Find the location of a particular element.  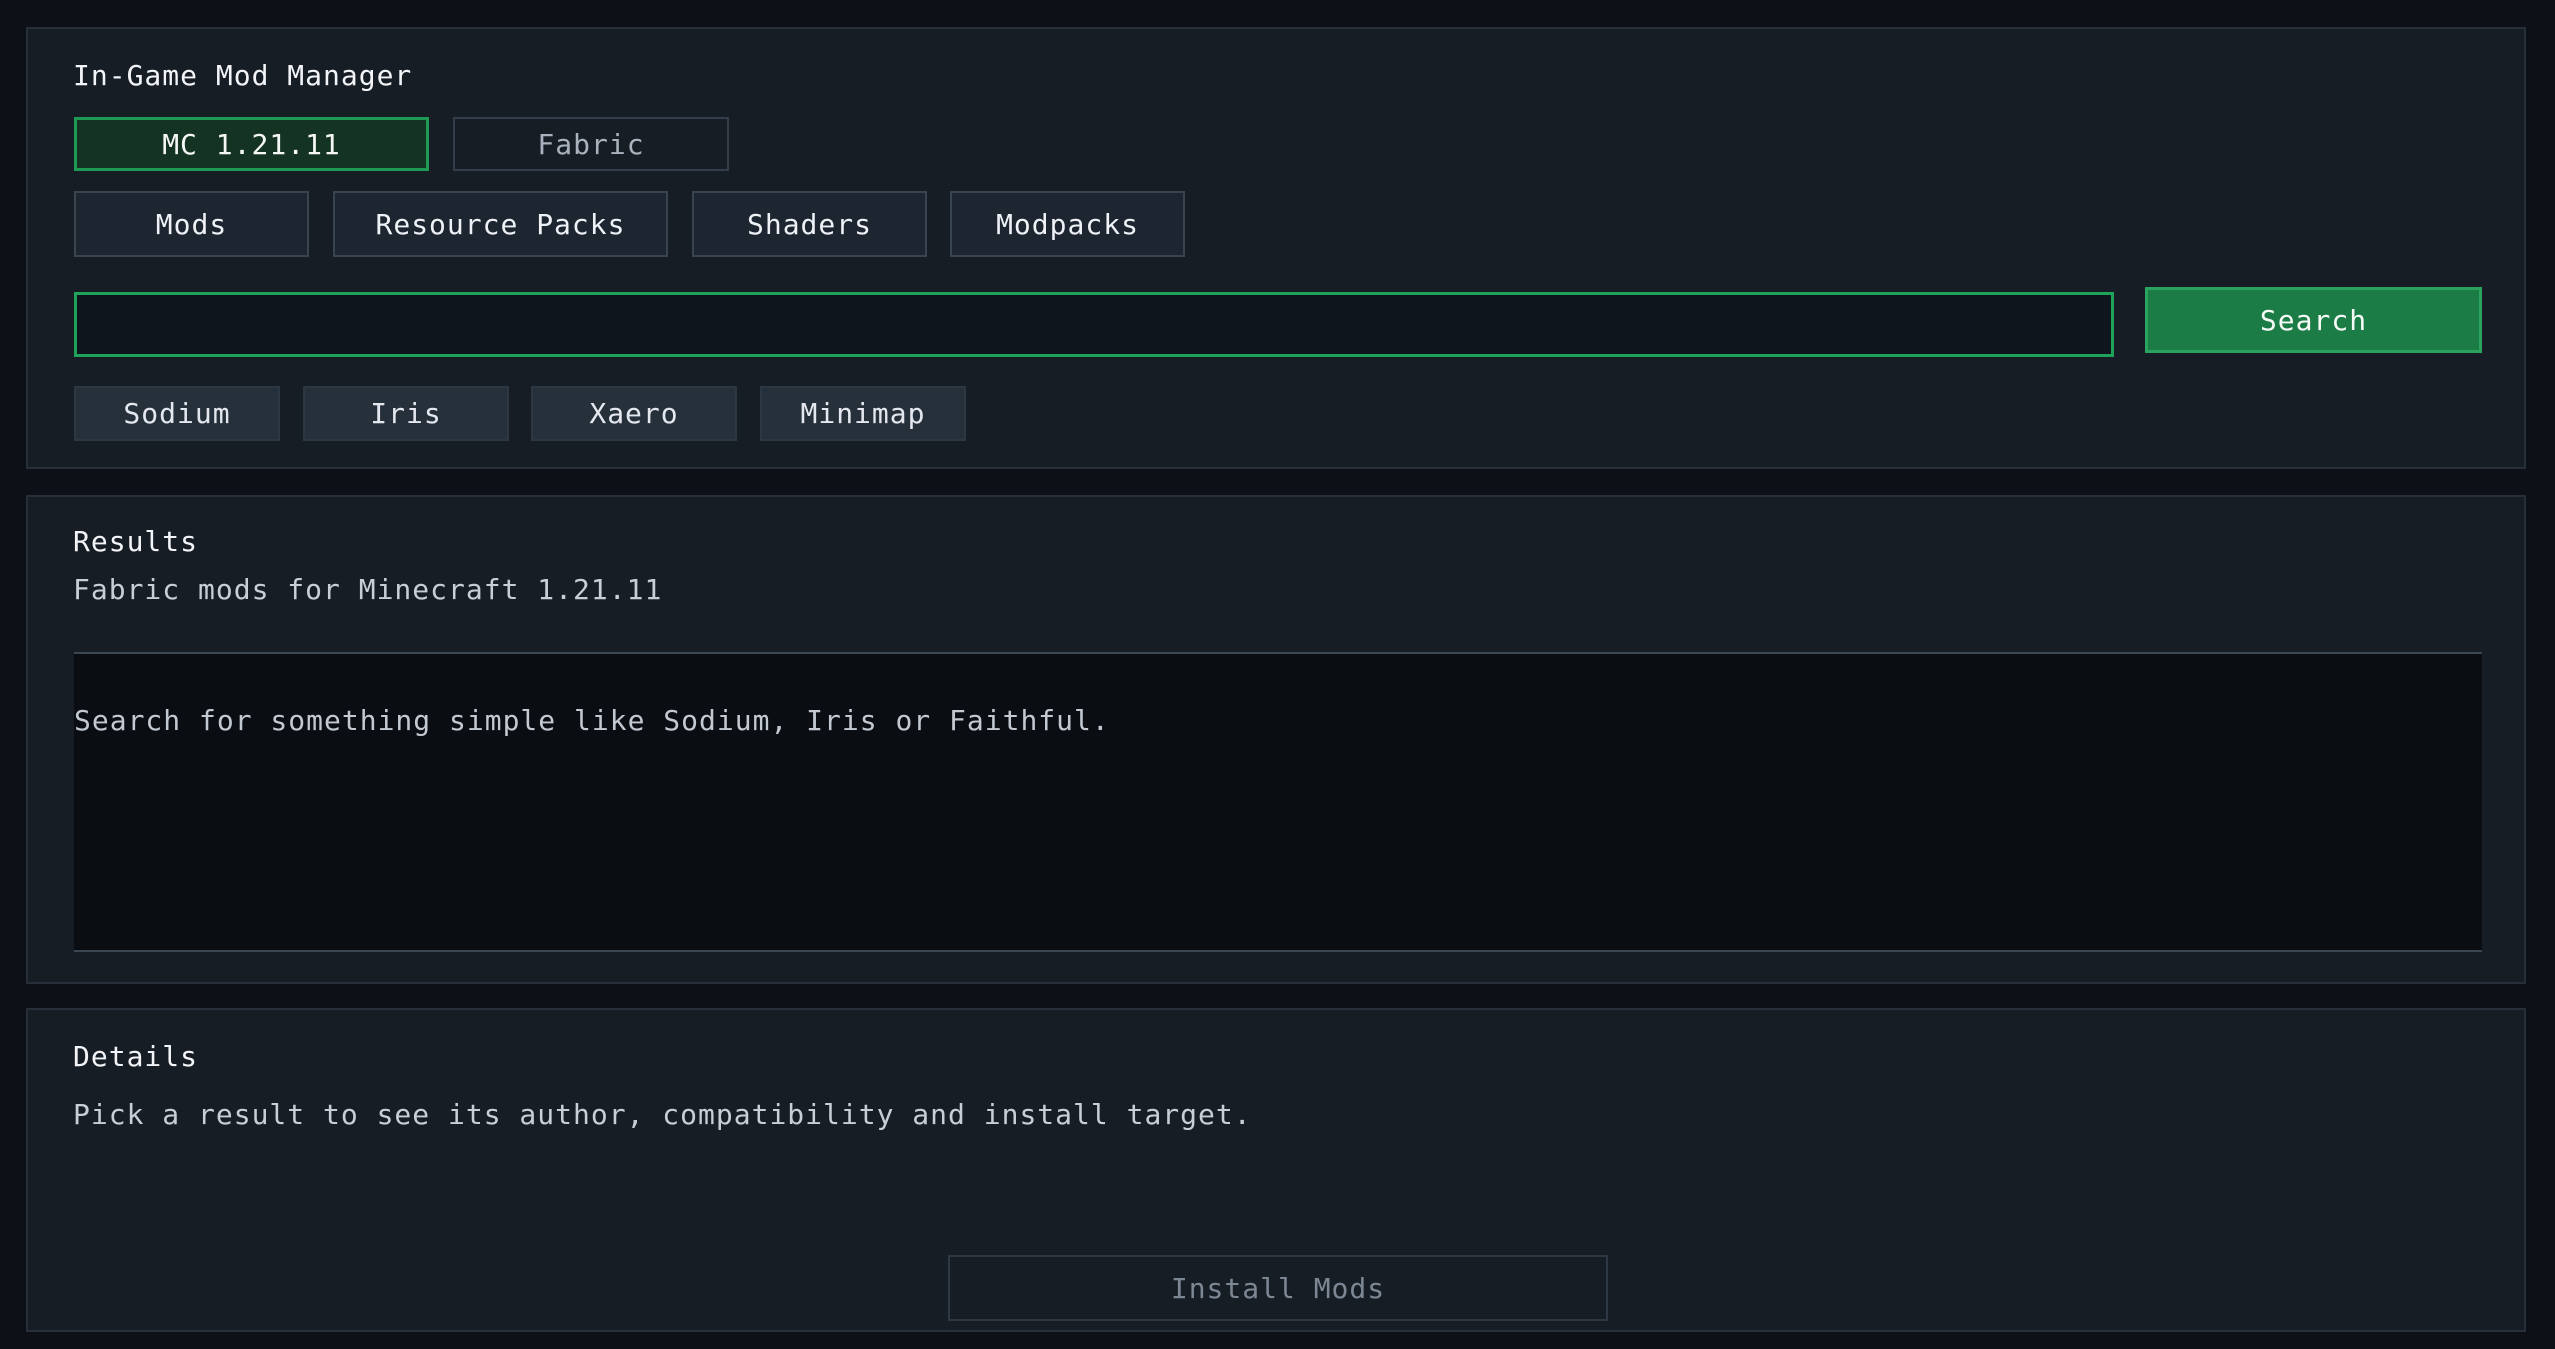

quick-search-iris: Iris is located at coordinates (406, 413).